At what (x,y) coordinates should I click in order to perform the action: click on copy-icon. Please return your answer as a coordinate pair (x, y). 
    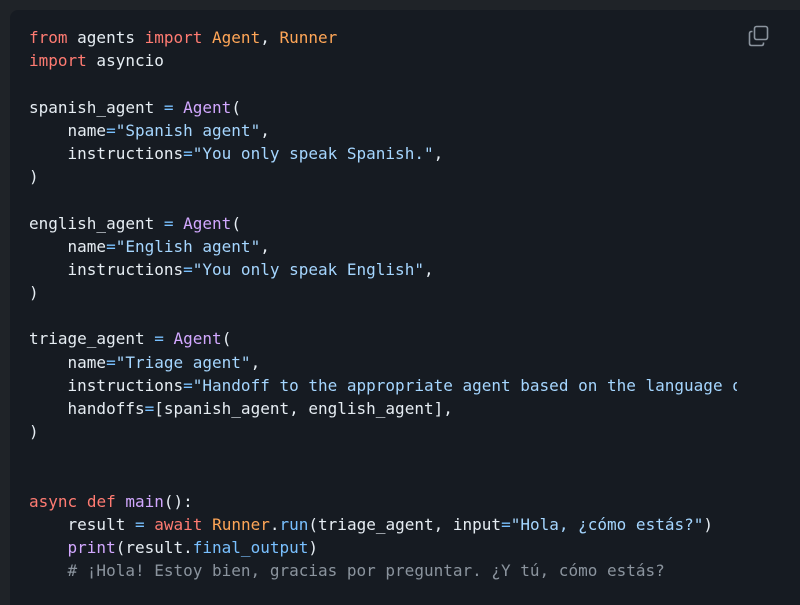
    Looking at the image, I should click on (758, 36).